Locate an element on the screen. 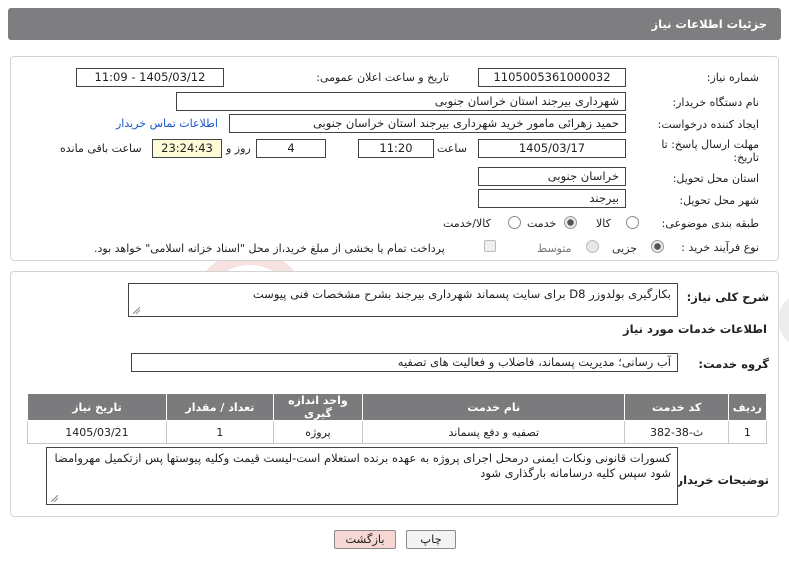 The image size is (789, 566). cell-service-name: تصفیه و دفع پسماند is located at coordinates (494, 432).